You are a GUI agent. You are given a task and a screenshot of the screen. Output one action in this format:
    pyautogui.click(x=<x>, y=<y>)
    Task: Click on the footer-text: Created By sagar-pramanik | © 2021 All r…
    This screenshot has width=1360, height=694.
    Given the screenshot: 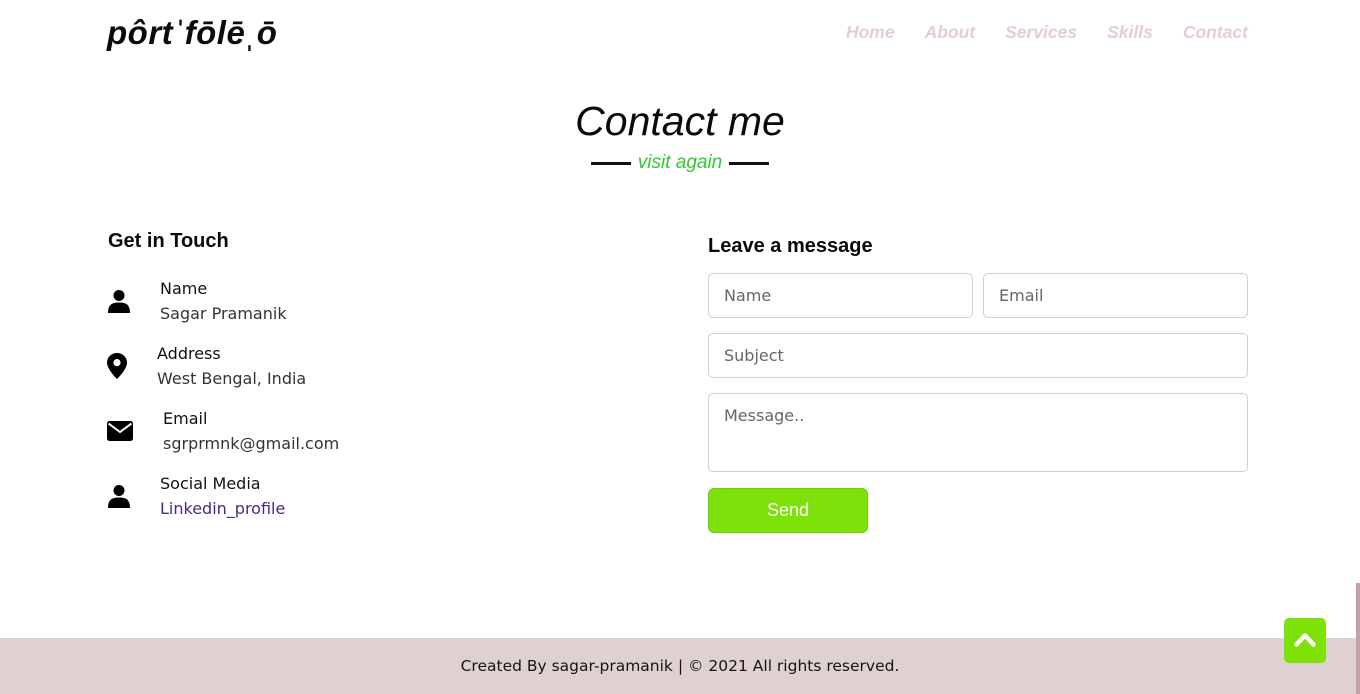 What is the action you would take?
    pyautogui.click(x=680, y=666)
    